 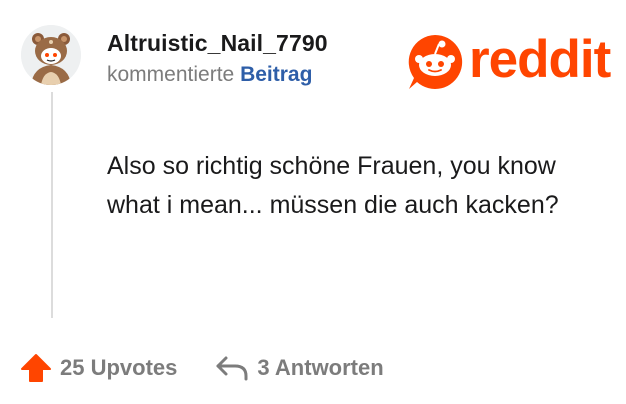 I want to click on replies-button: 3 Antworten, so click(x=299, y=368).